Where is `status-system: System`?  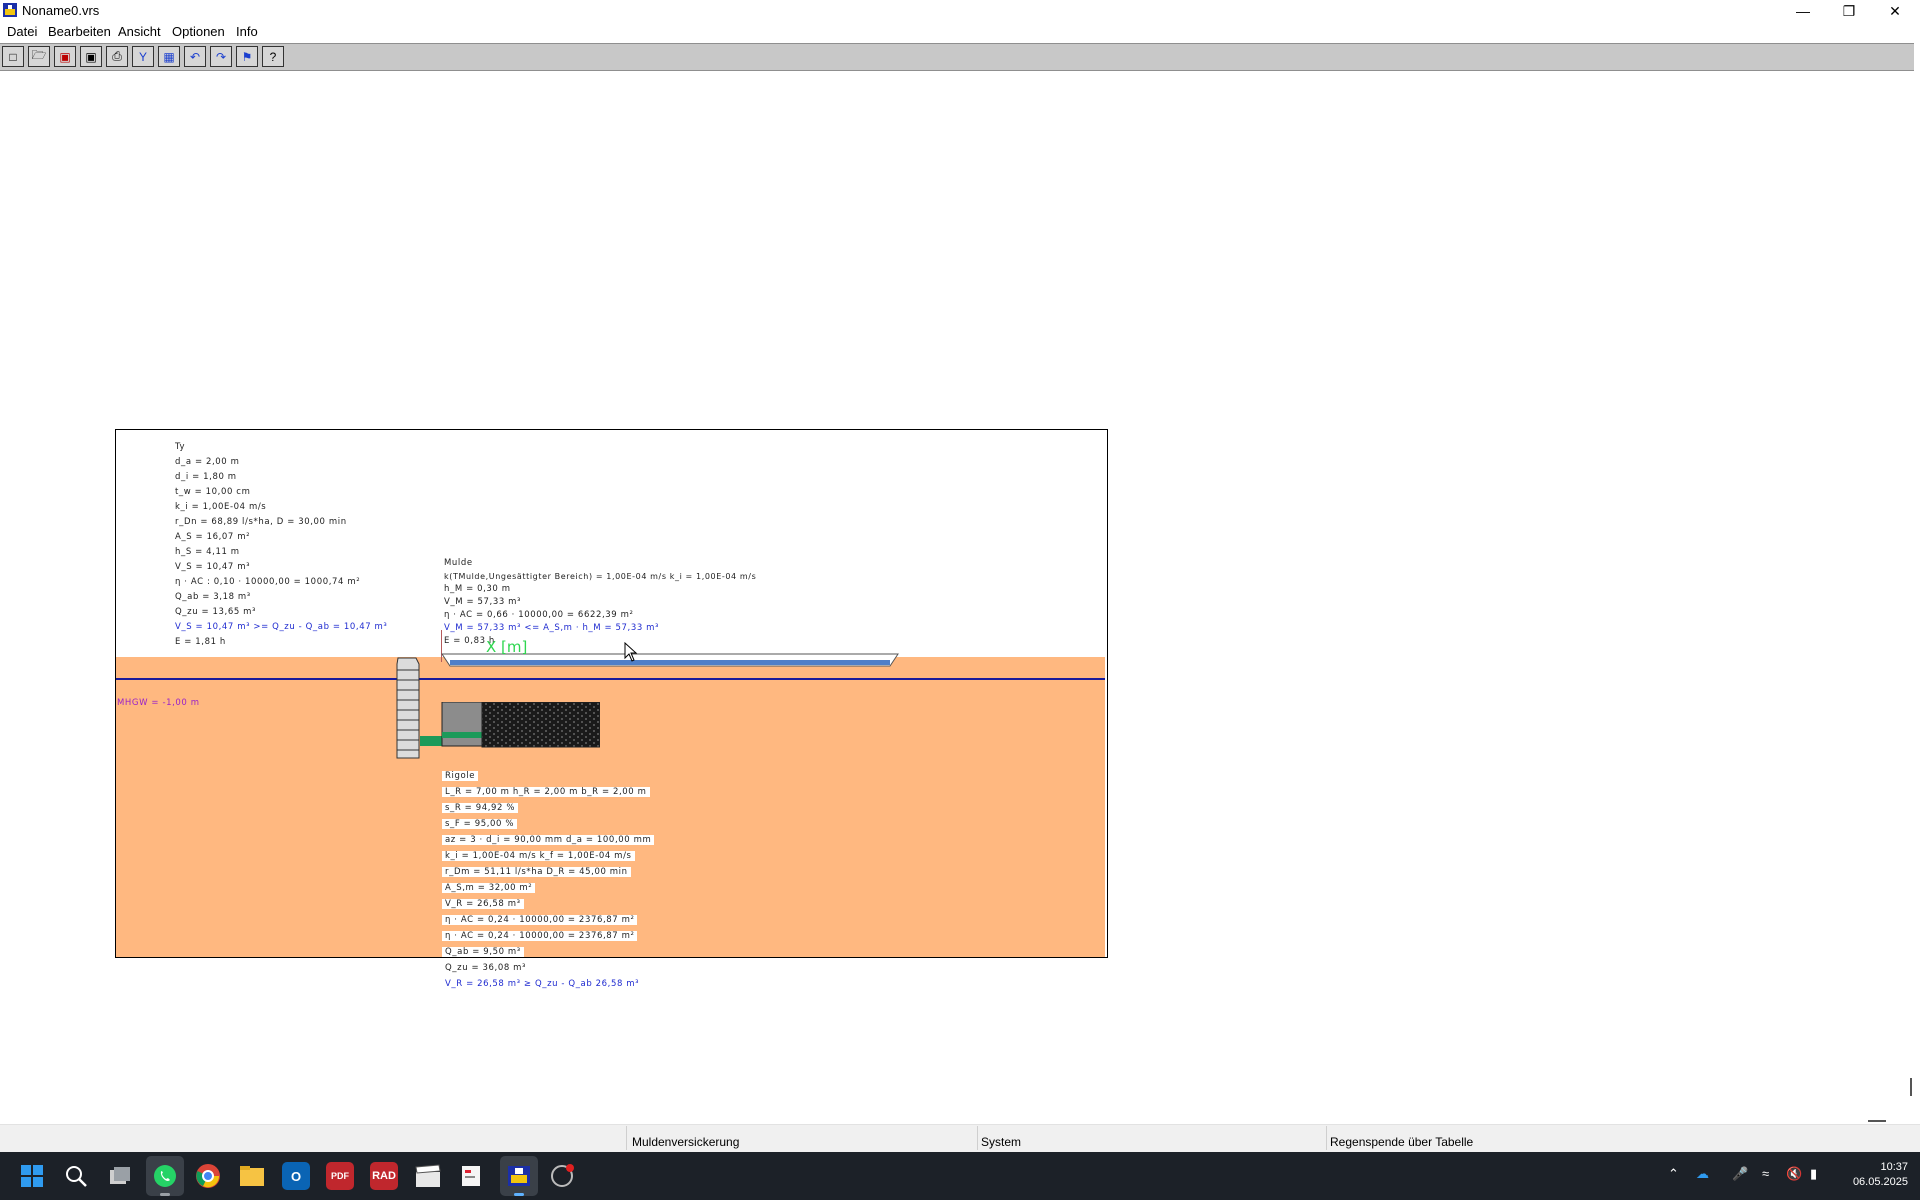
status-system: System is located at coordinates (1001, 1142).